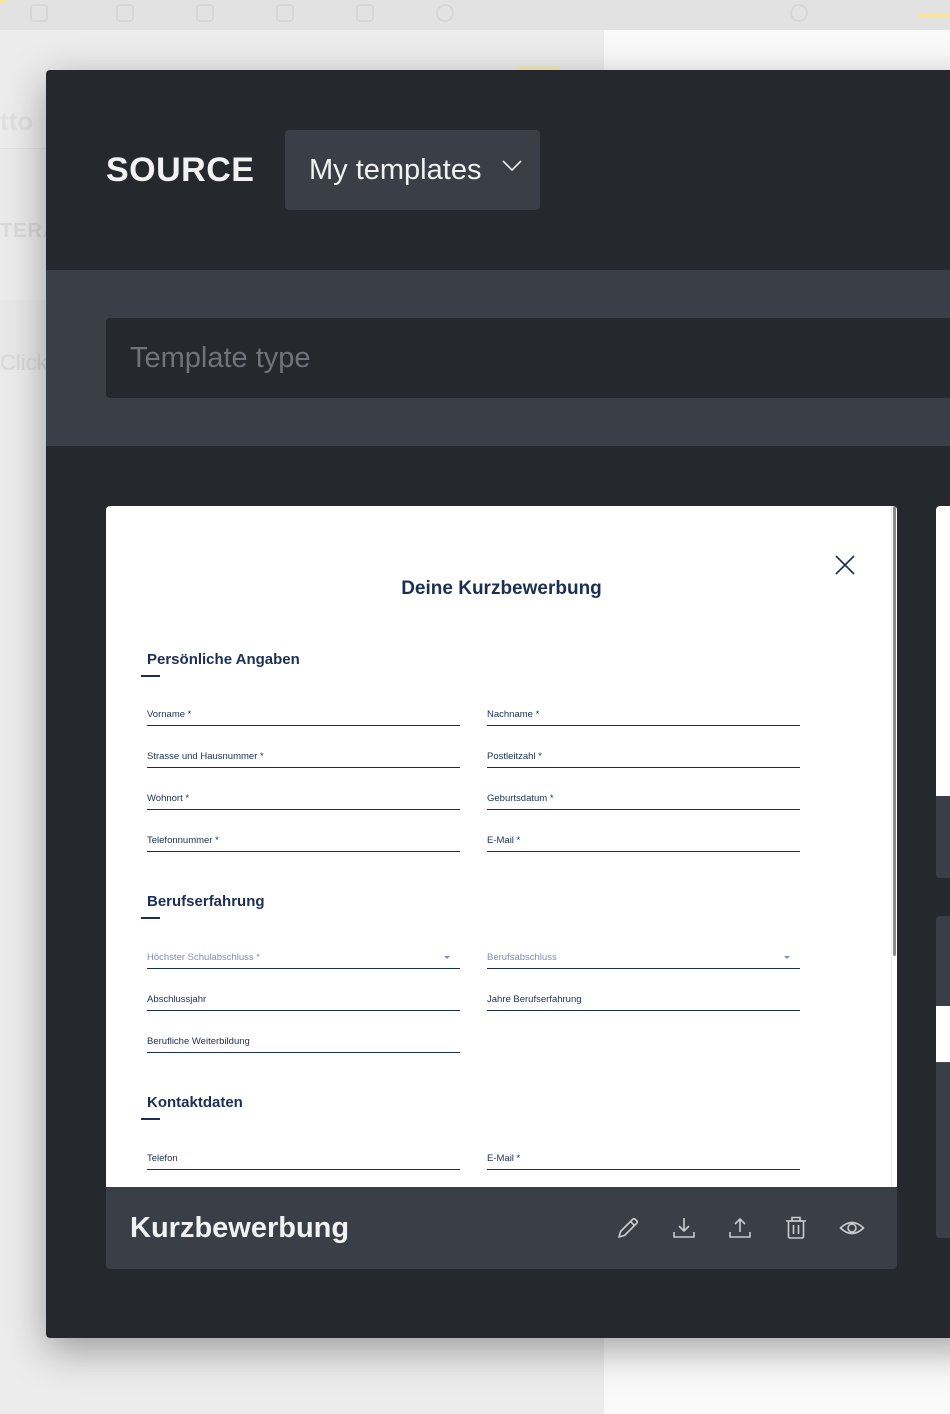 The height and width of the screenshot is (1414, 950). What do you see at coordinates (643, 800) in the screenshot?
I see `form-field: Geburtsdatum *` at bounding box center [643, 800].